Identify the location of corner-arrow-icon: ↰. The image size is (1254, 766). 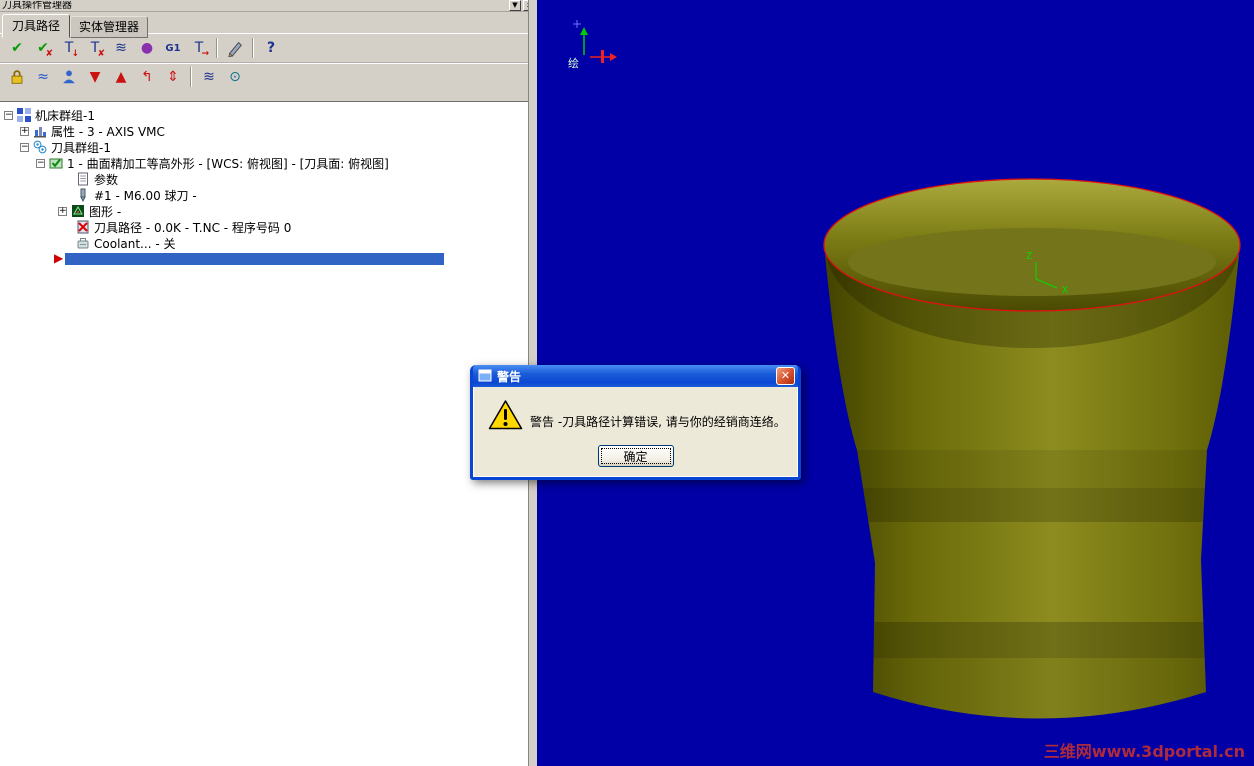
(147, 77).